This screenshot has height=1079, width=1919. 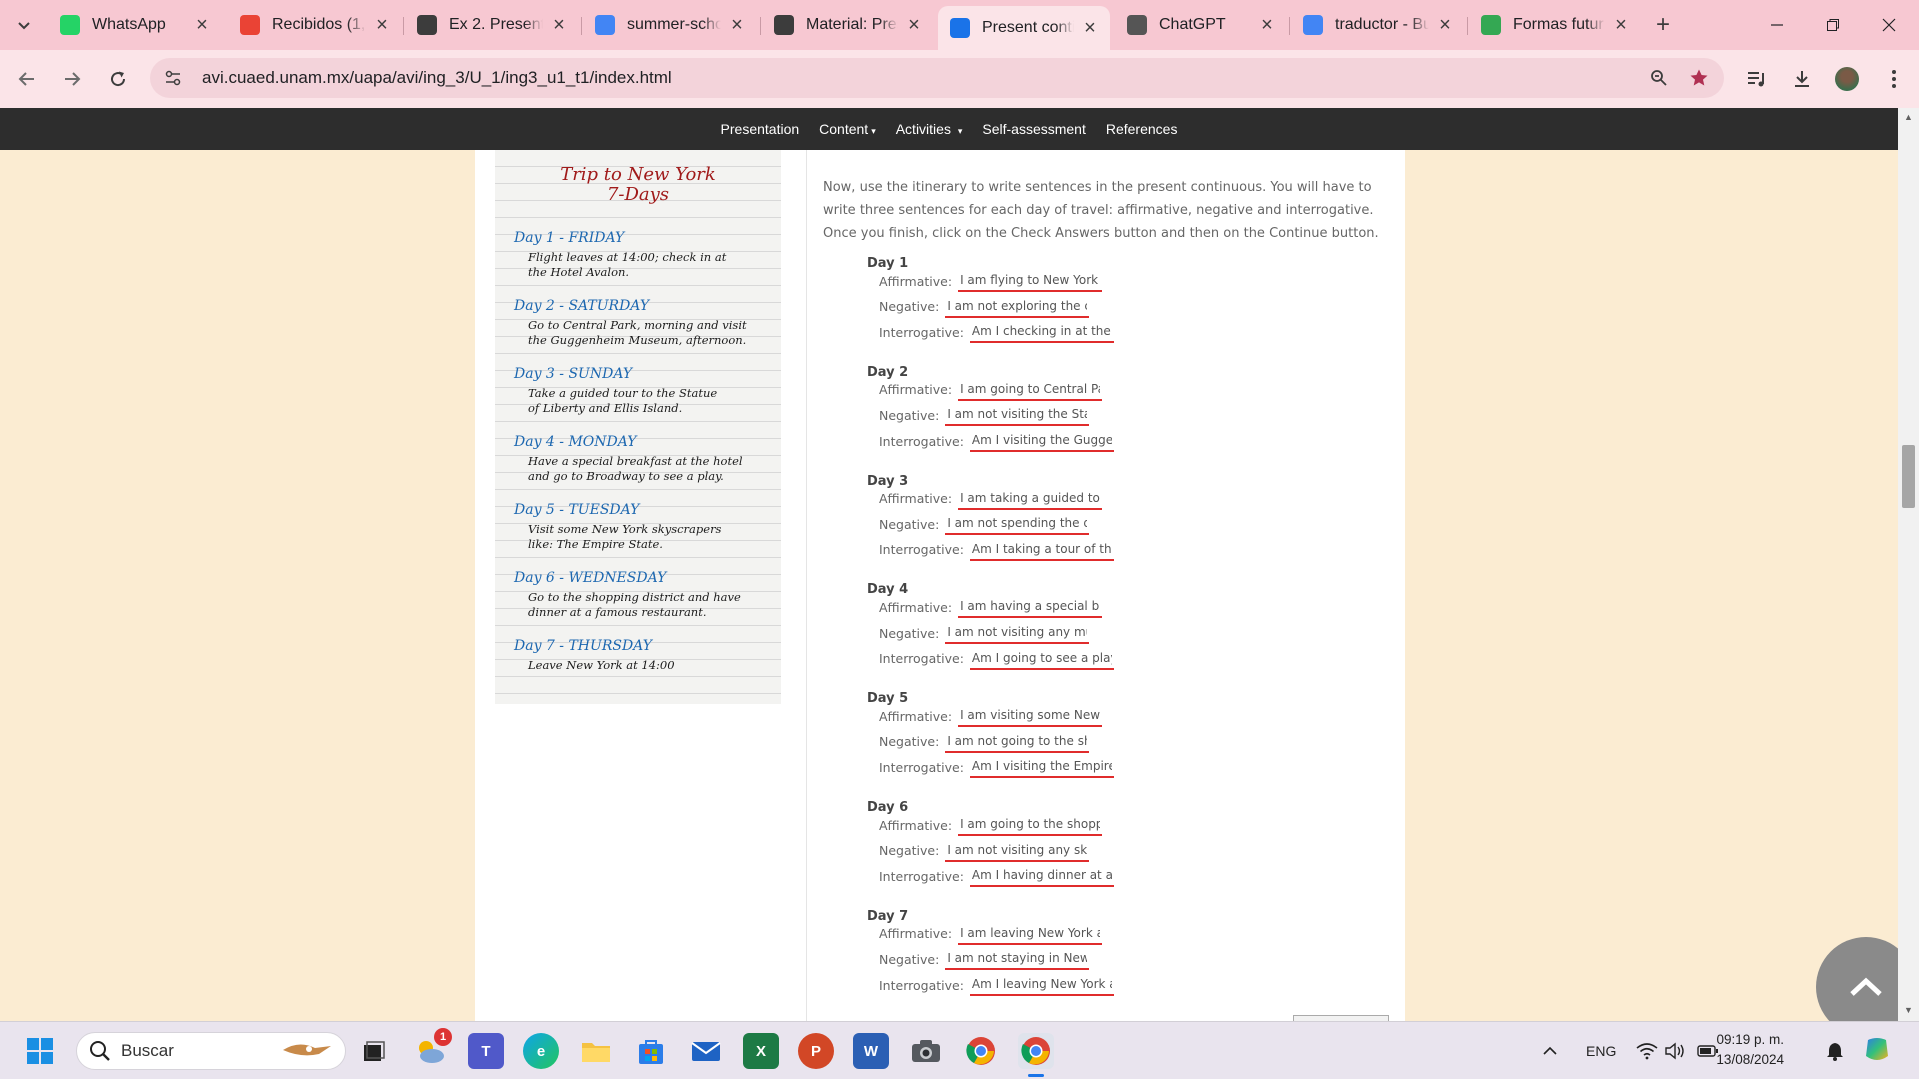 I want to click on reload-button, so click(x=118, y=79).